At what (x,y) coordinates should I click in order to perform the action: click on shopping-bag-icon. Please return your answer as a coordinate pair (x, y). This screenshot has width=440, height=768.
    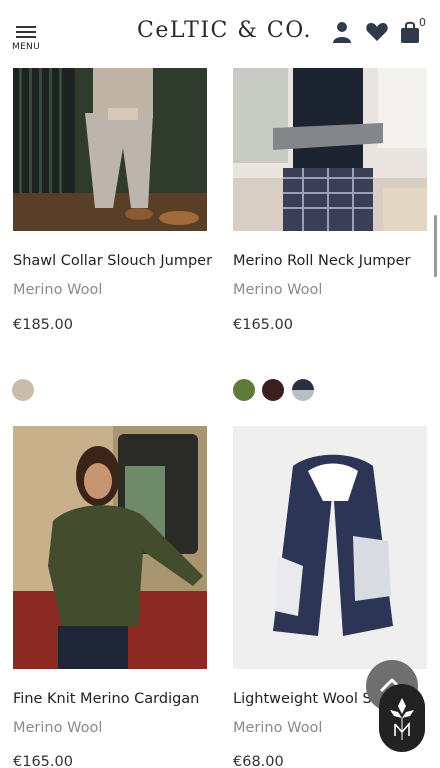
    Looking at the image, I should click on (410, 32).